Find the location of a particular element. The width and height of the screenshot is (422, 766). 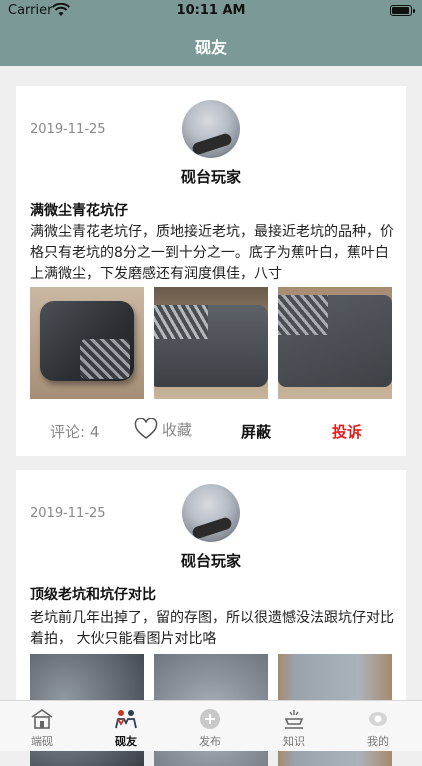

tab-label: 发布 is located at coordinates (210, 741).